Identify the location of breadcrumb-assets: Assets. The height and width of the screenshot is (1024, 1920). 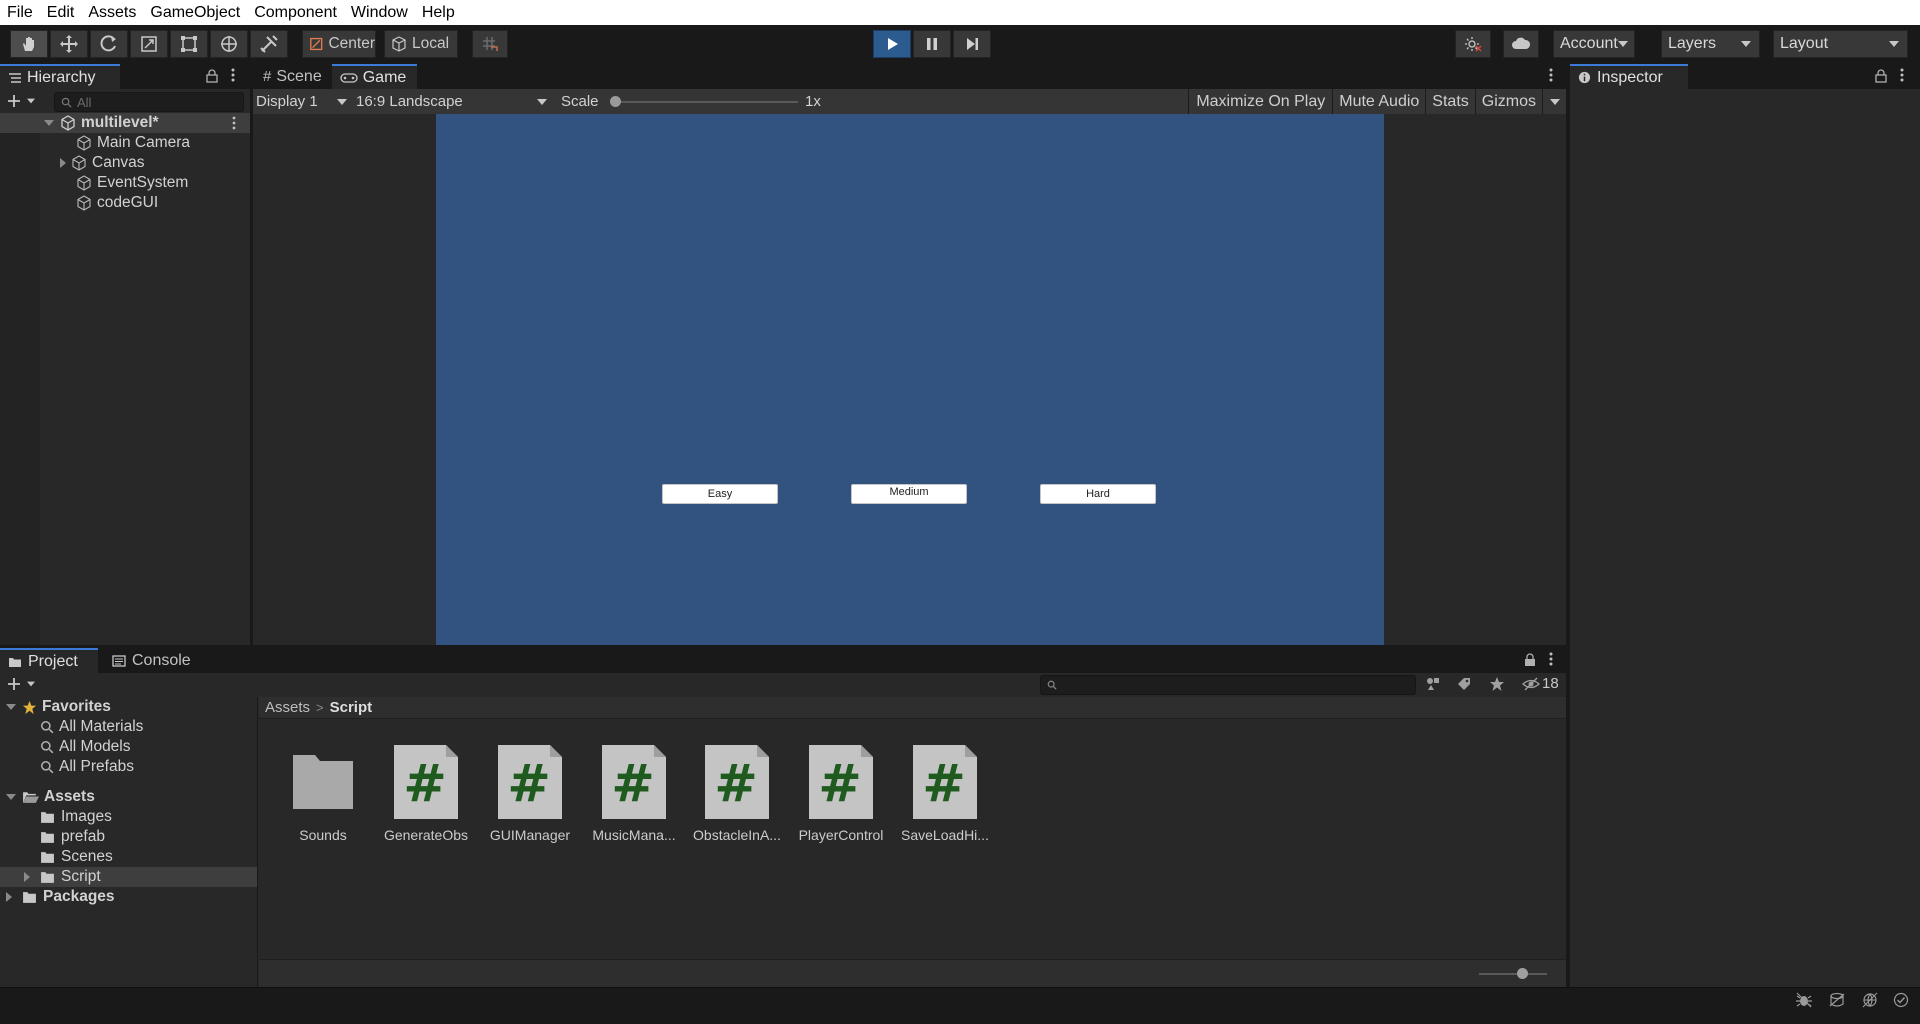
(287, 707).